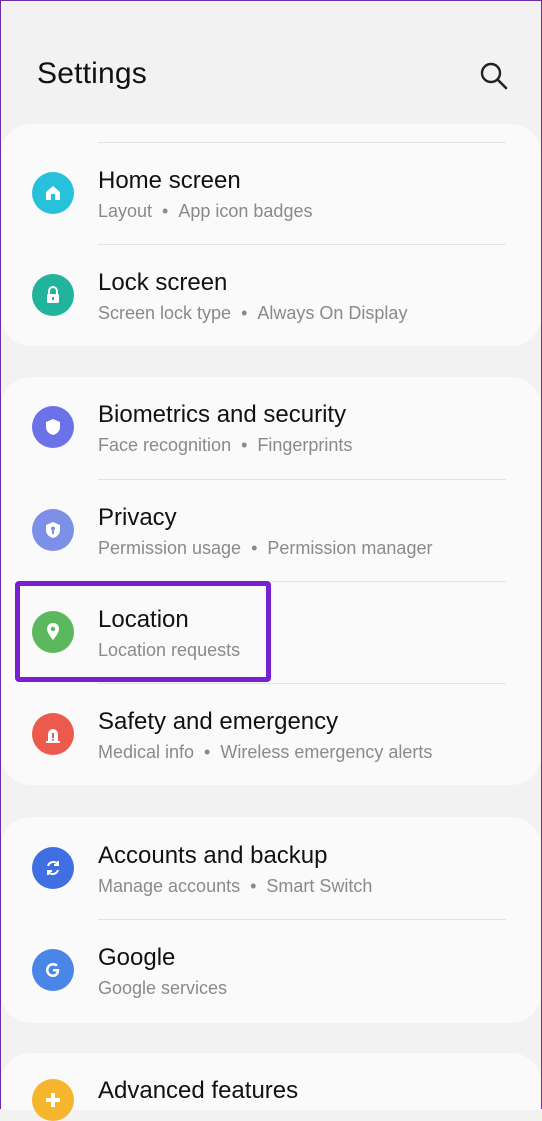 The width and height of the screenshot is (542, 1121). What do you see at coordinates (53, 193) in the screenshot?
I see `home-icon` at bounding box center [53, 193].